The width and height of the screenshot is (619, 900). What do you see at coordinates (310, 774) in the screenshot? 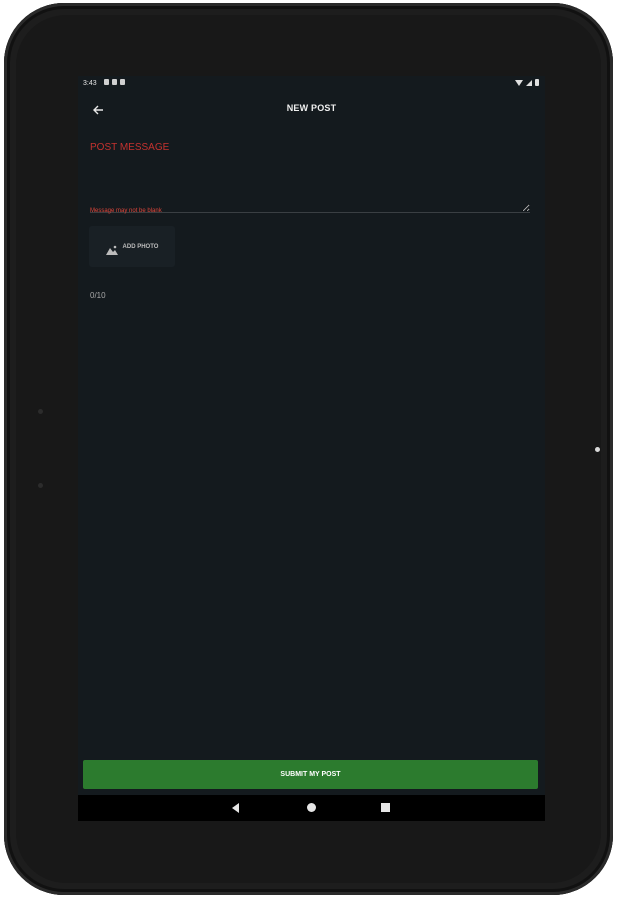
I see `submit-post-button: SUBMIT MY POST` at bounding box center [310, 774].